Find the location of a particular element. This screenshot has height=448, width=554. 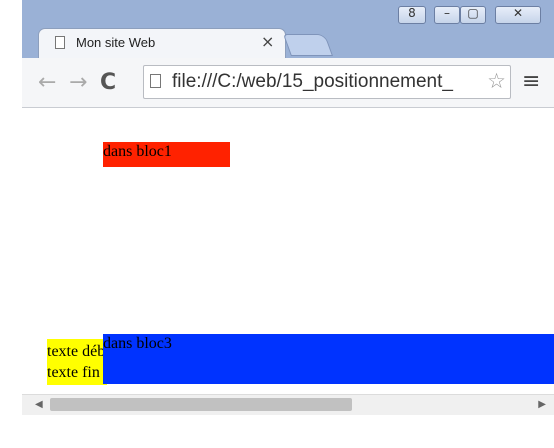

window-bottom is located at coordinates (288, 431).